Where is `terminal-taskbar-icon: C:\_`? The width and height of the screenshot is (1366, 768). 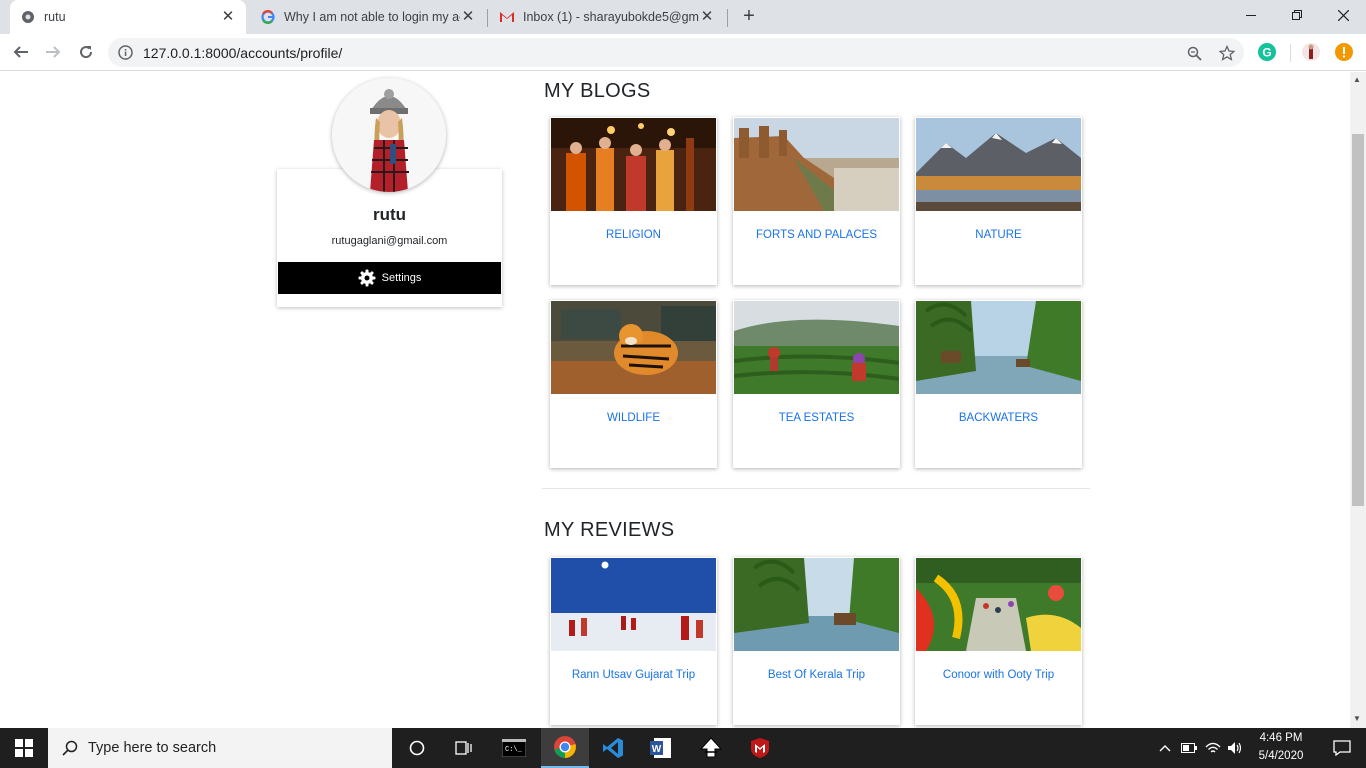
terminal-taskbar-icon: C:\_ is located at coordinates (514, 748).